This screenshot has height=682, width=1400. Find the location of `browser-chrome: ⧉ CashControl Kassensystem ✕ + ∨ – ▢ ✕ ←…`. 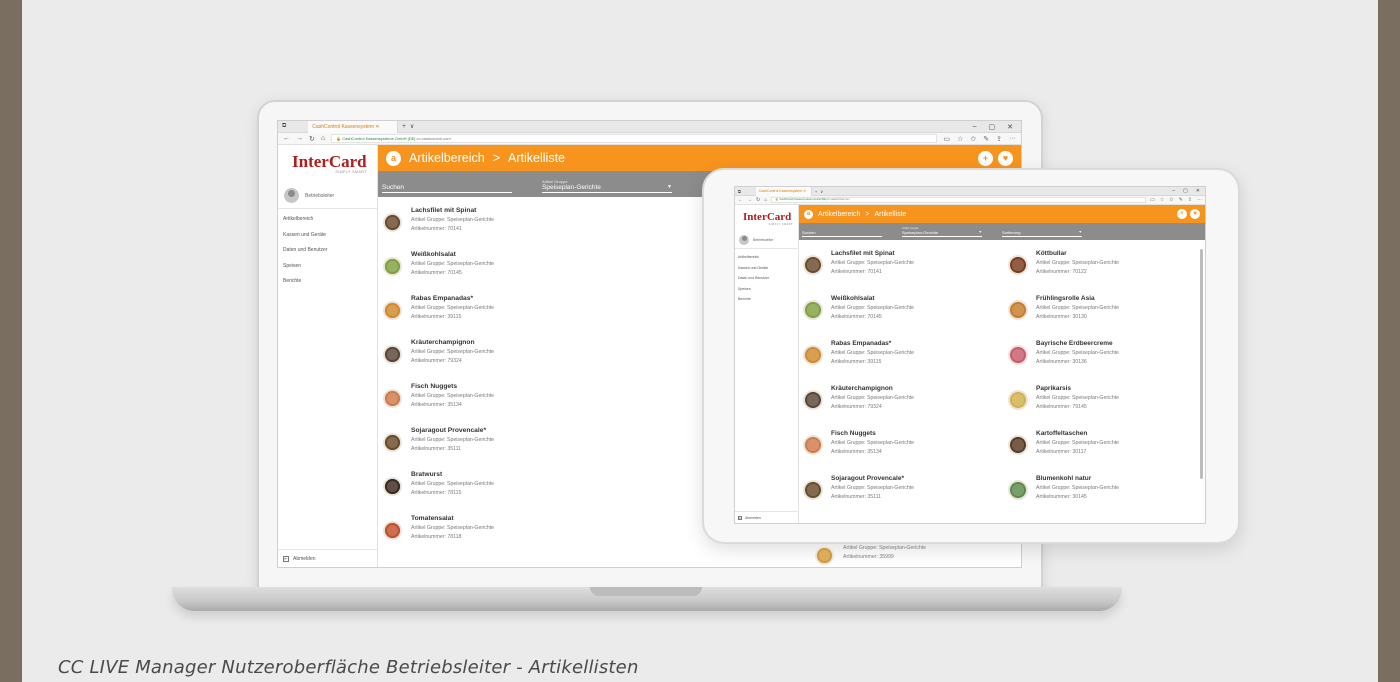

browser-chrome: ⧉ CashControl Kassensystem ✕ + ∨ – ▢ ✕ ←… is located at coordinates (970, 196).